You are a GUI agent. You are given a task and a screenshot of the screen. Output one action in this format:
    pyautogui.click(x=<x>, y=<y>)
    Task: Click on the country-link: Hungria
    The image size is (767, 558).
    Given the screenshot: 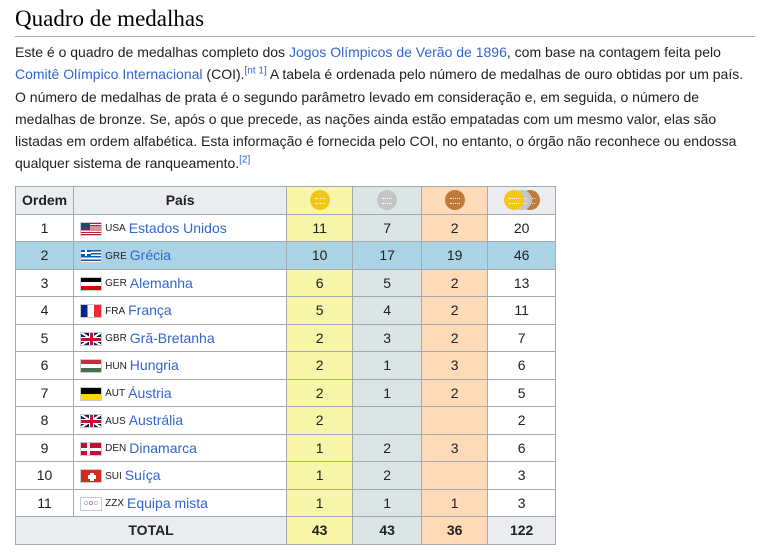 What is the action you would take?
    pyautogui.click(x=154, y=365)
    